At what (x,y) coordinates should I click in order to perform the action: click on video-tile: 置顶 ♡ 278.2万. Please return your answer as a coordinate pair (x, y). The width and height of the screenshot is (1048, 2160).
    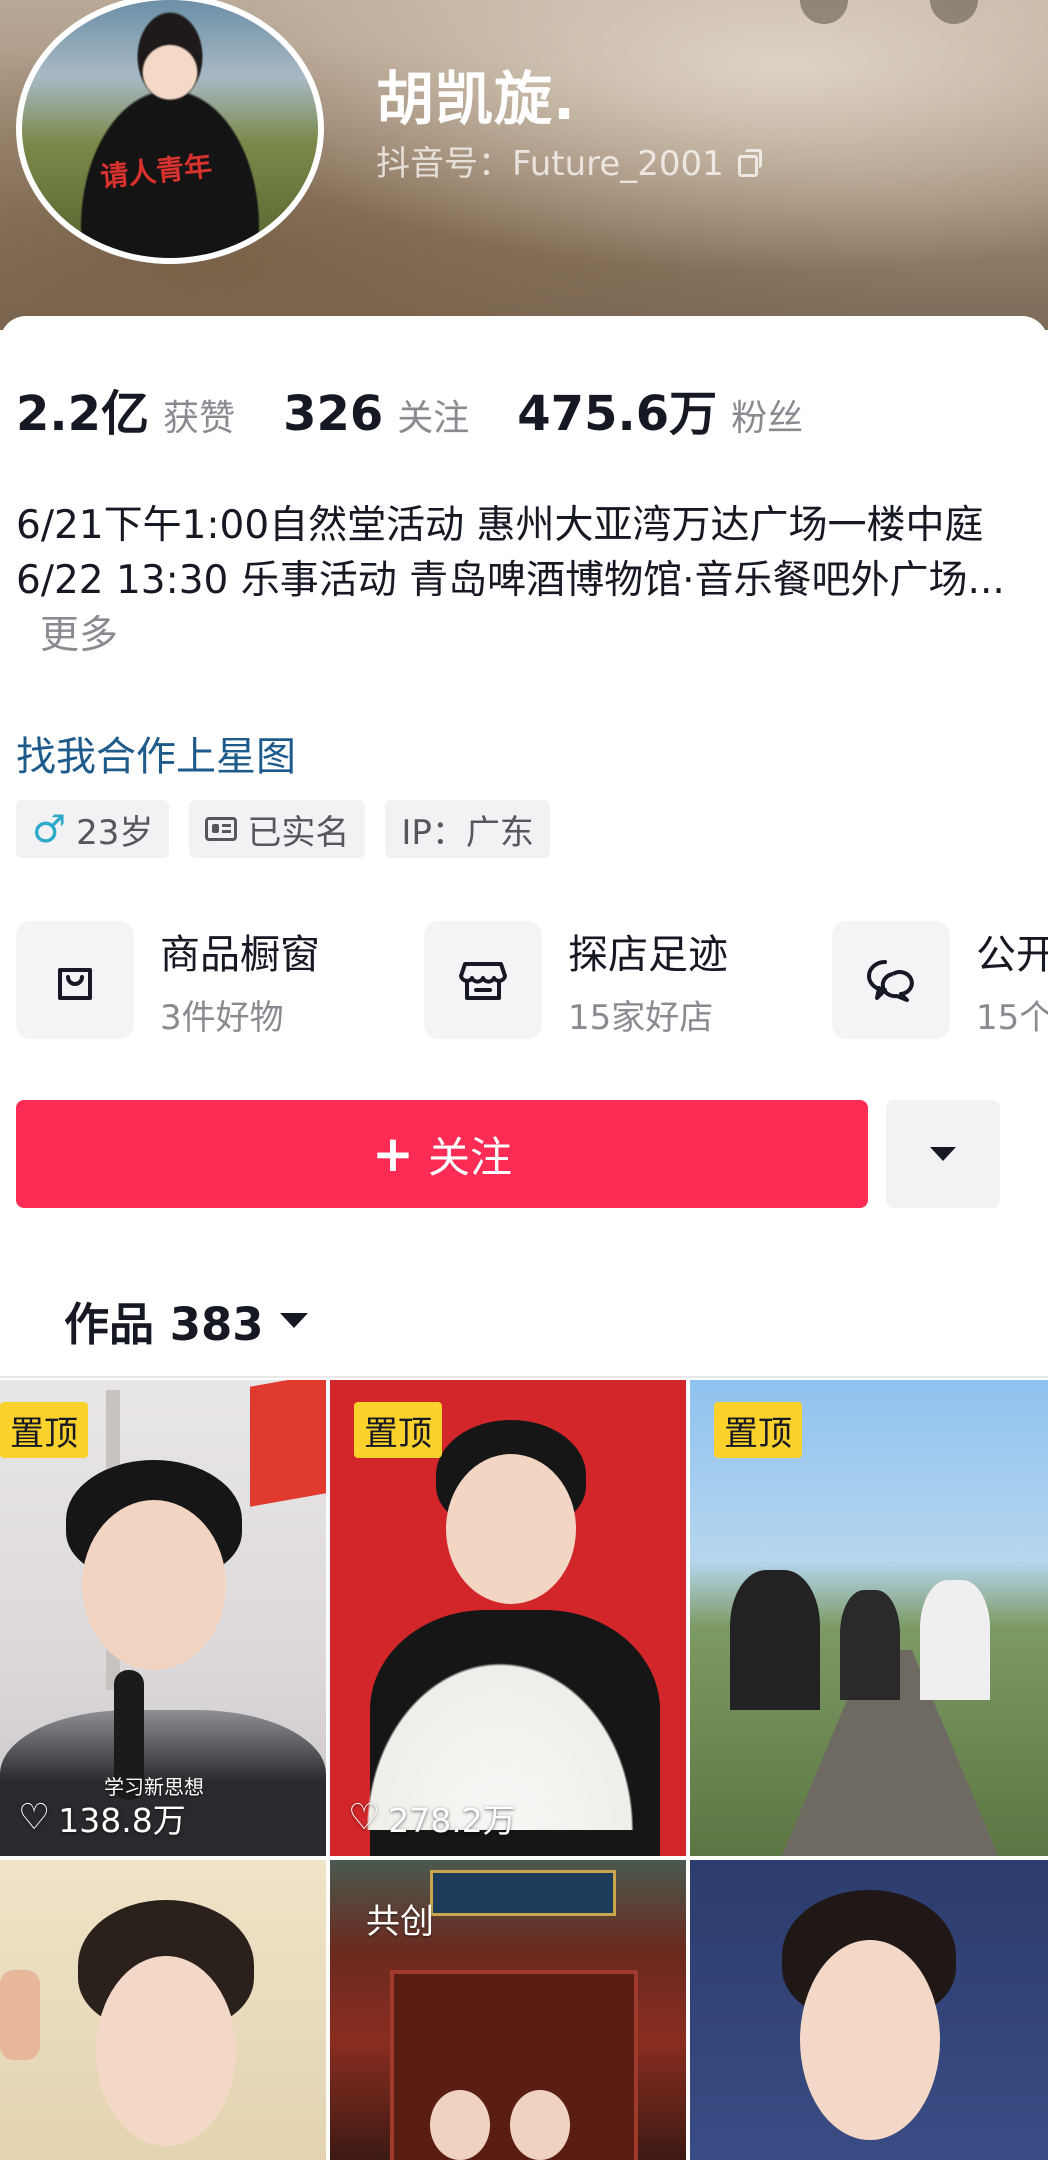
    Looking at the image, I should click on (508, 1618).